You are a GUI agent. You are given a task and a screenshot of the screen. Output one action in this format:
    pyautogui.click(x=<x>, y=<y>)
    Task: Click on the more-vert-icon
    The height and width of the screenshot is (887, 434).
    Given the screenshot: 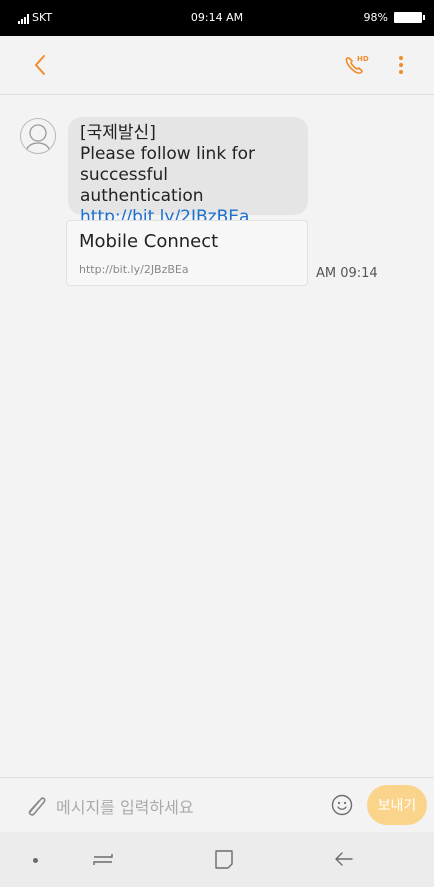 What is the action you would take?
    pyautogui.click(x=401, y=65)
    